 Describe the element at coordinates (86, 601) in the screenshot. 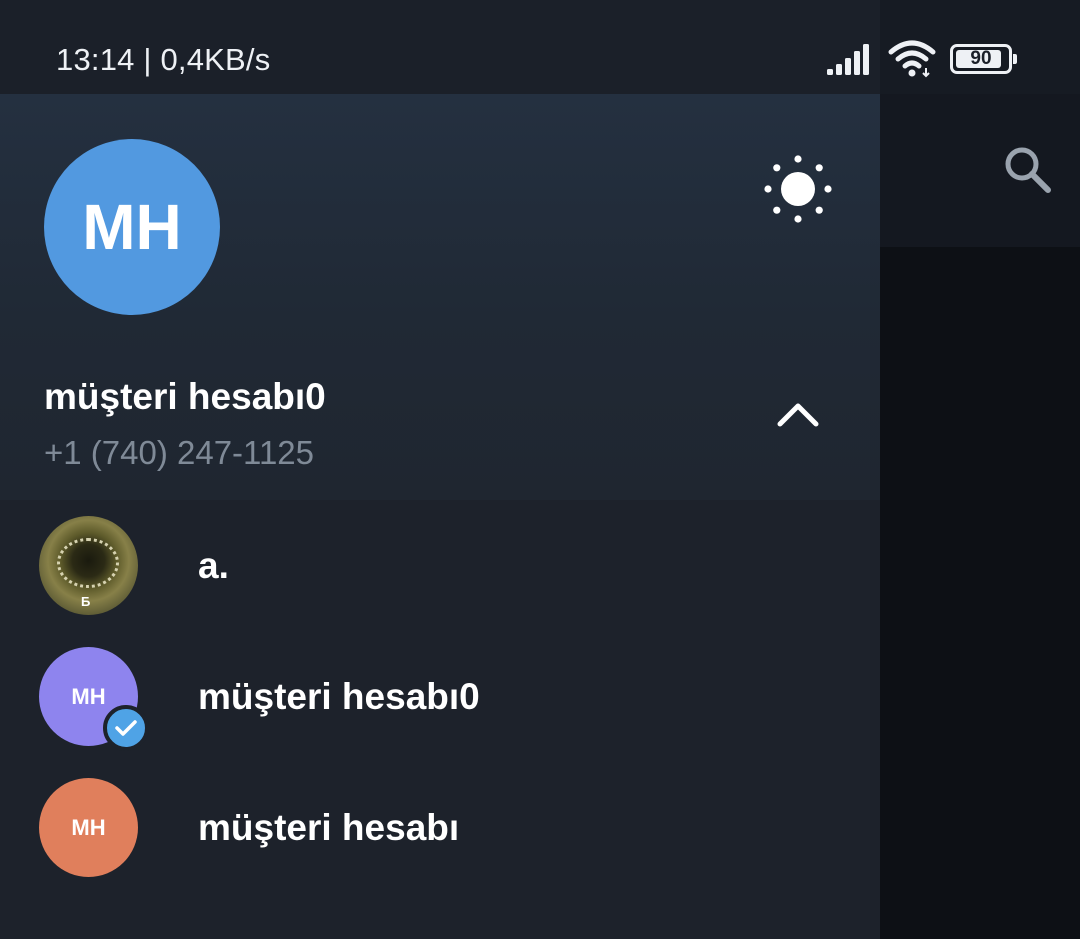

I see `avatar-photo-mark: Б` at that location.